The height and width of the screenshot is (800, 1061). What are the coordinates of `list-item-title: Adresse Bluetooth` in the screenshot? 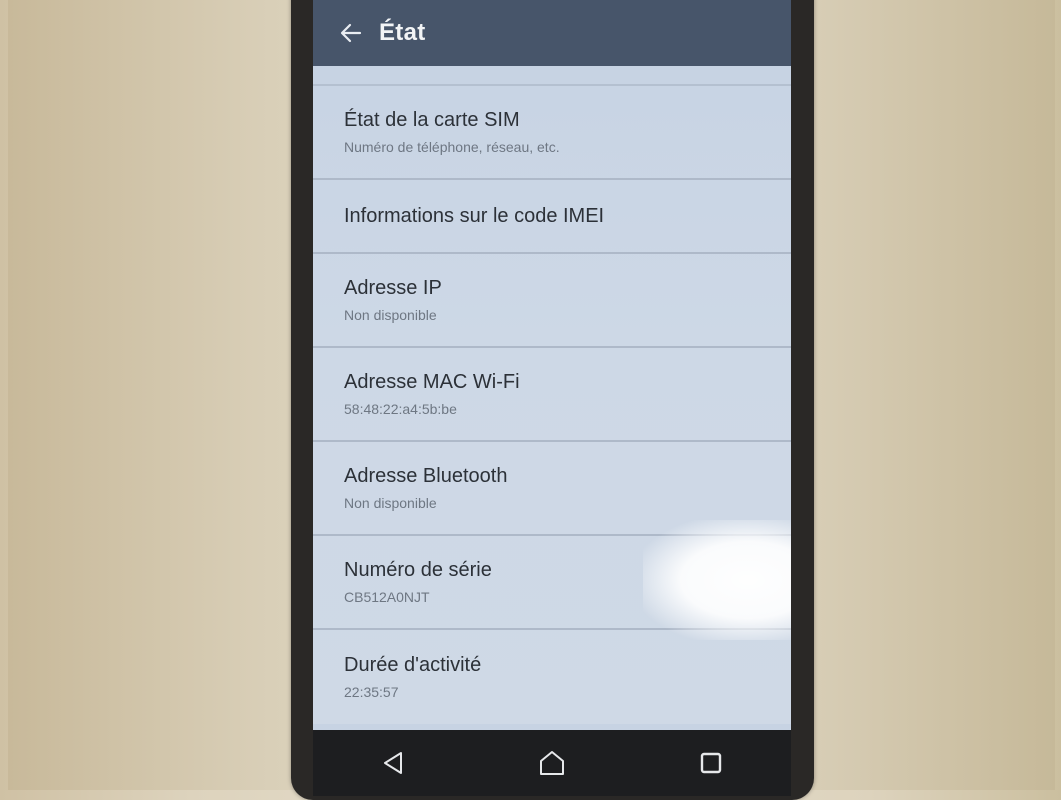 It's located at (426, 476).